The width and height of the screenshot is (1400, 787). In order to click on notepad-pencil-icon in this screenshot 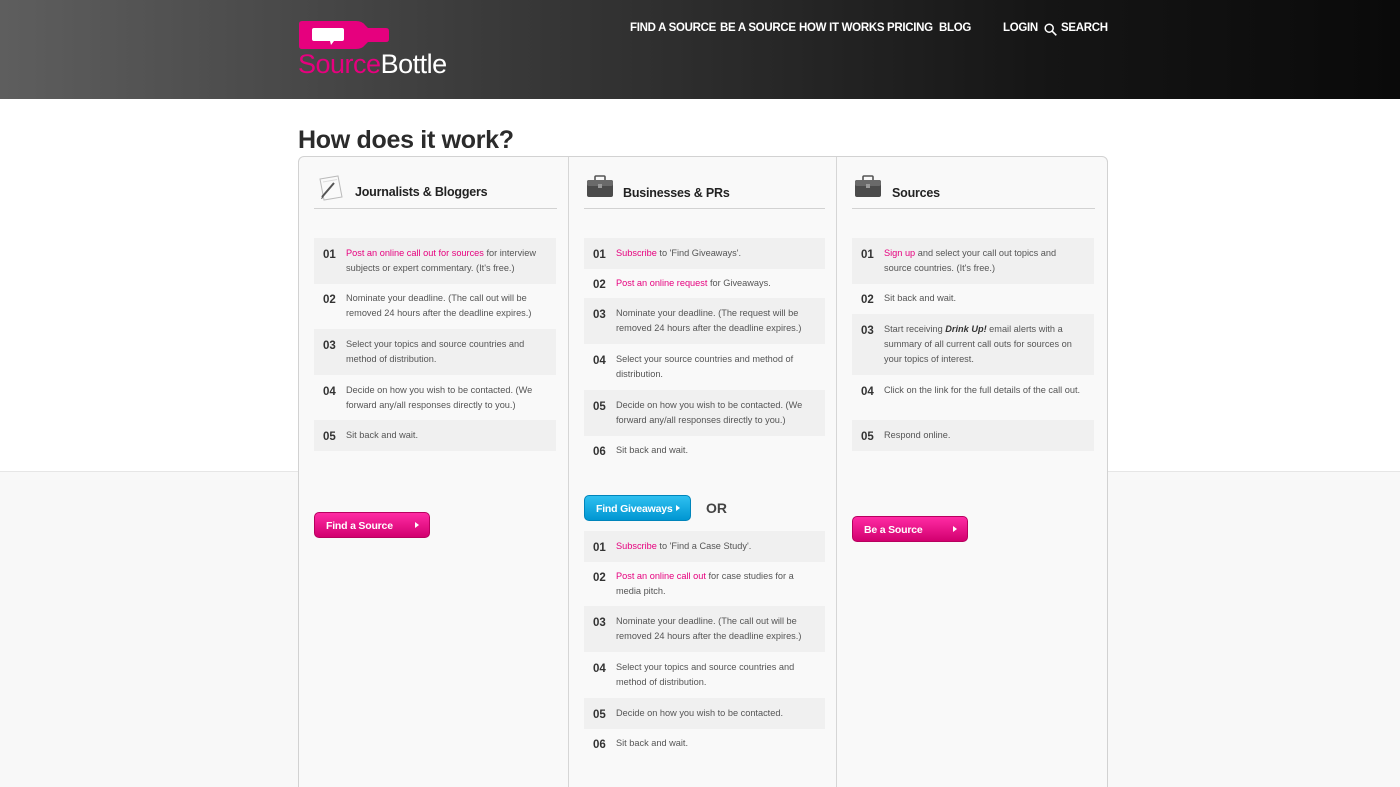, I will do `click(331, 188)`.